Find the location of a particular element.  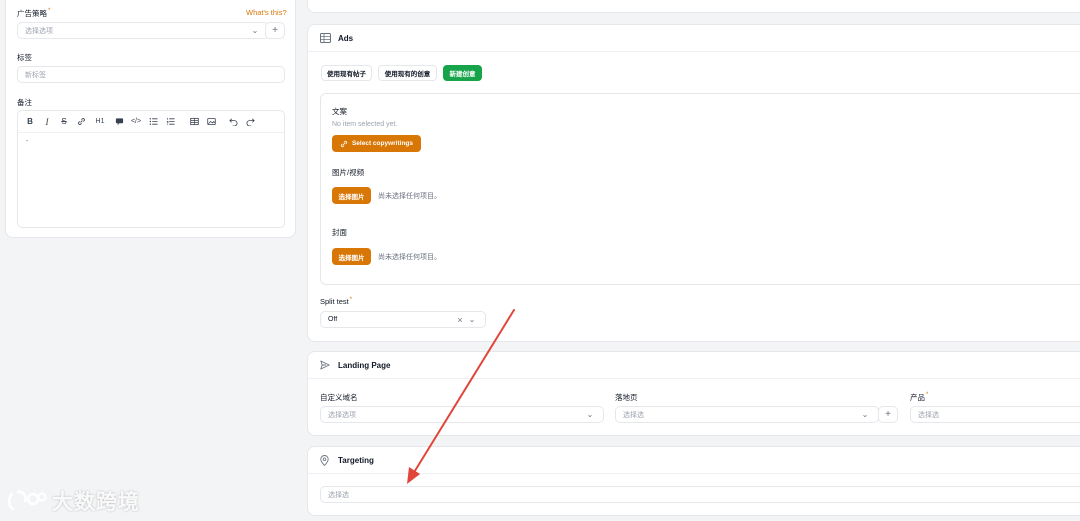

annotation-arrow is located at coordinates (461, 396).